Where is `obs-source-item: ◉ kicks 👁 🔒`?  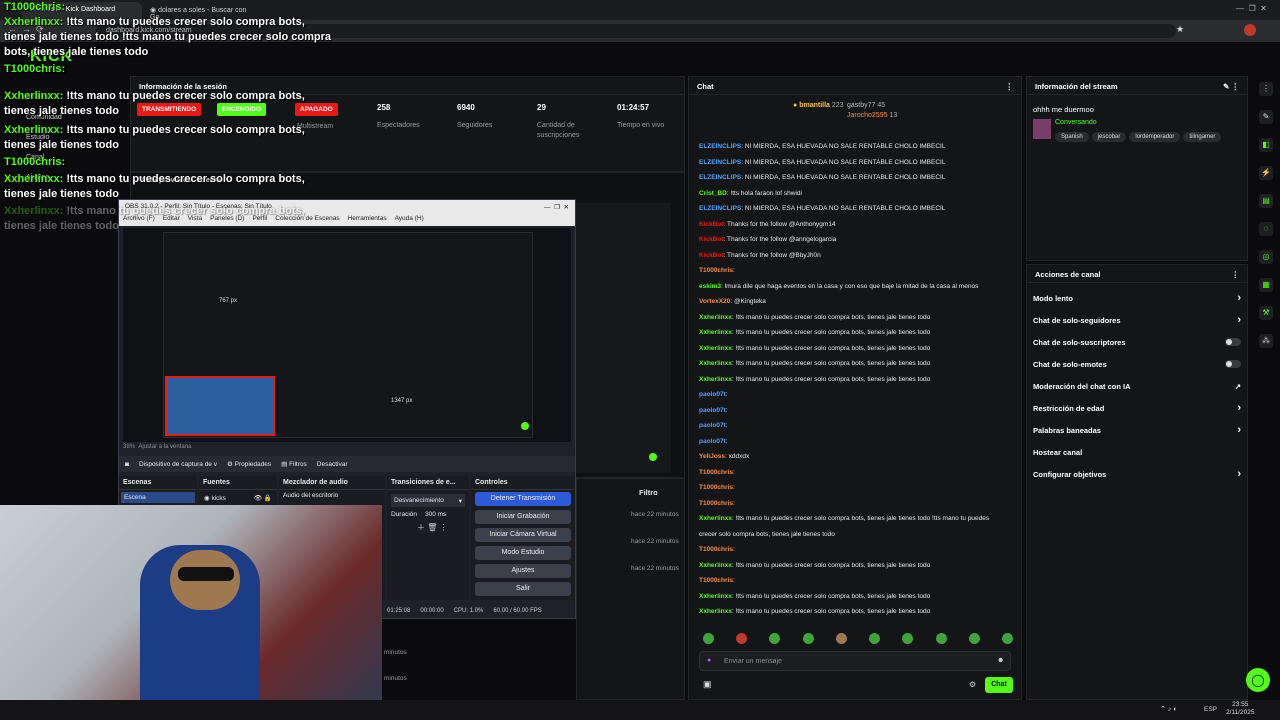
obs-source-item: ◉ kicks 👁 🔒 is located at coordinates (238, 498).